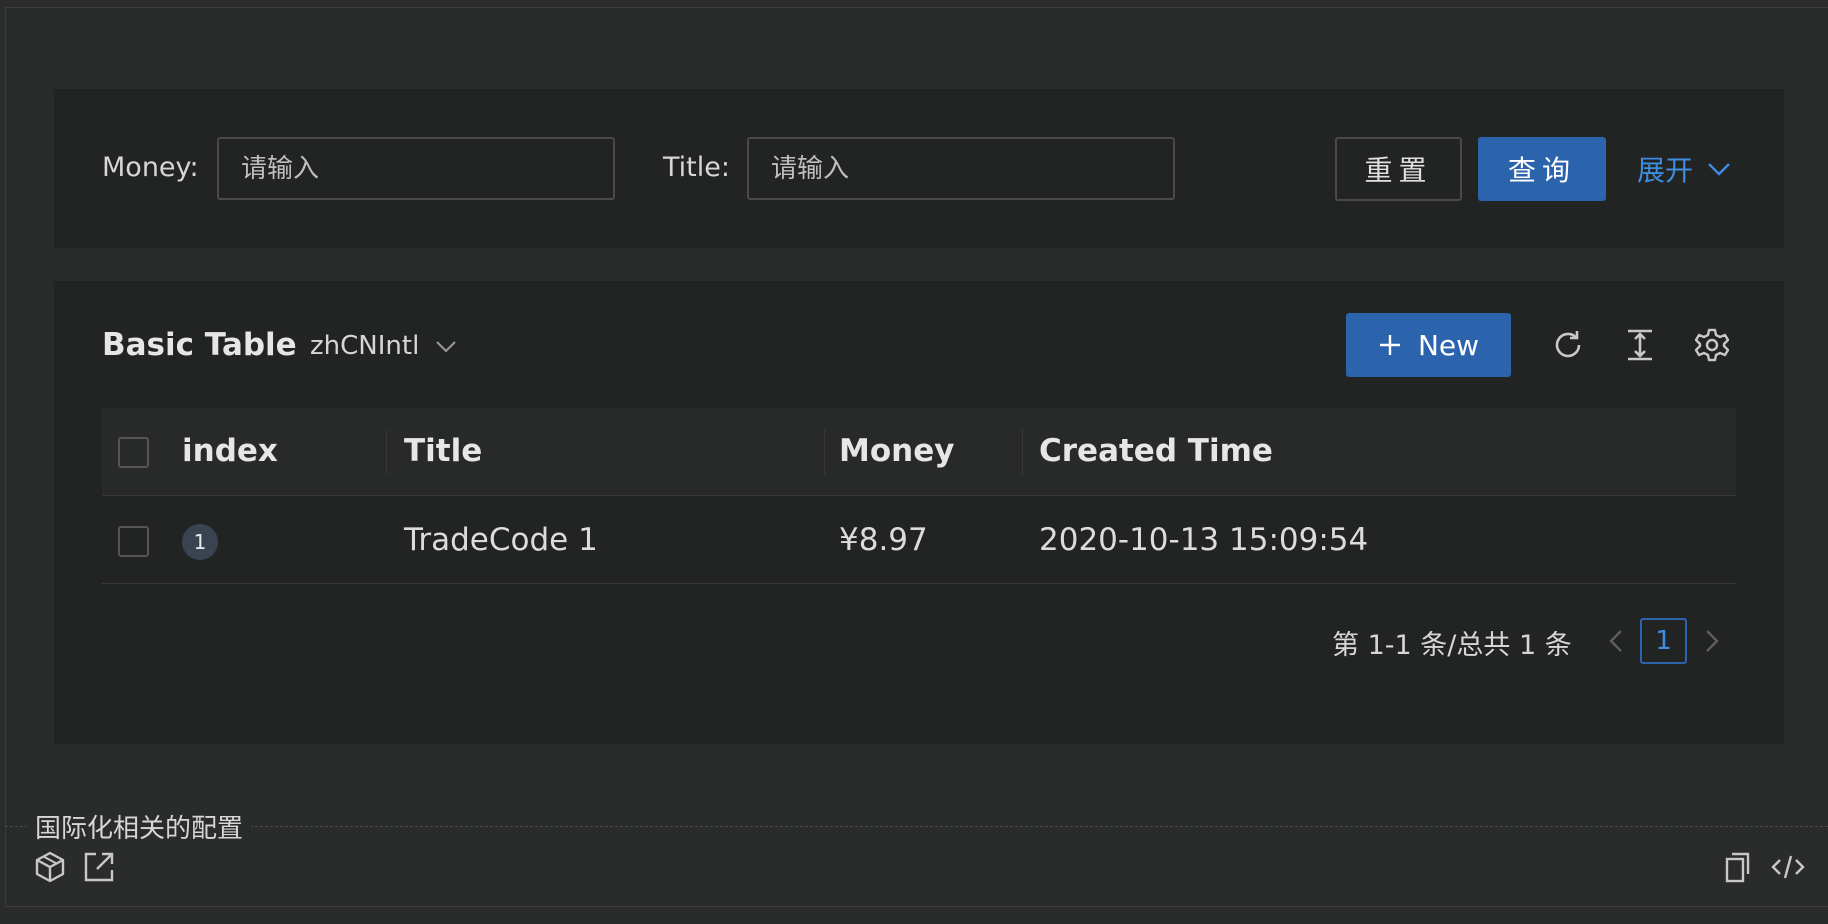 The image size is (1828, 924). I want to click on demo-caption: 国际化相关的配置, so click(139, 826).